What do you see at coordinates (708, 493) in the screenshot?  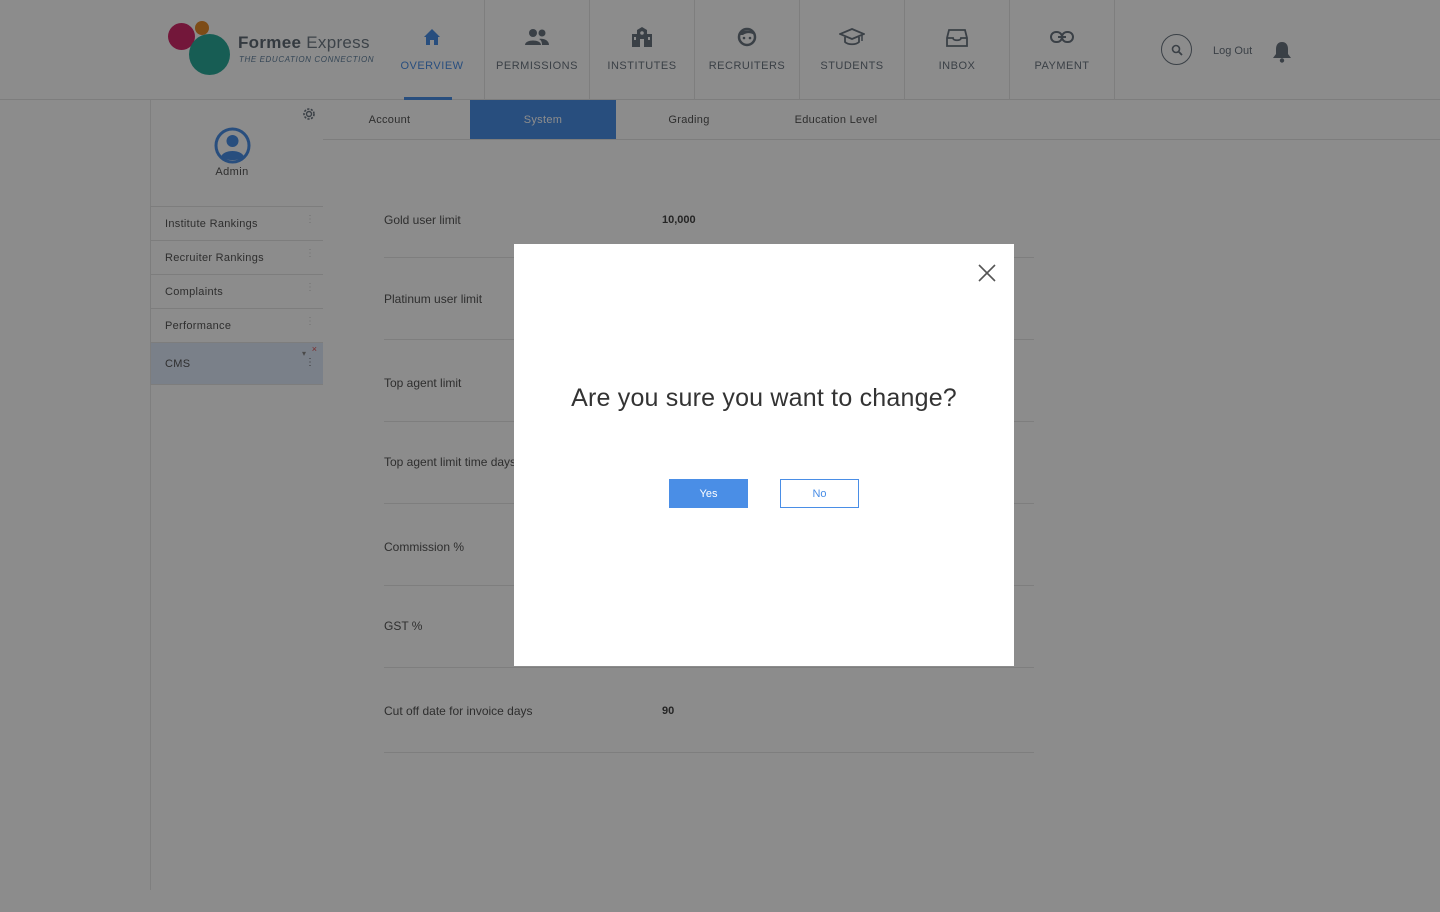 I see `yes-button: Yes` at bounding box center [708, 493].